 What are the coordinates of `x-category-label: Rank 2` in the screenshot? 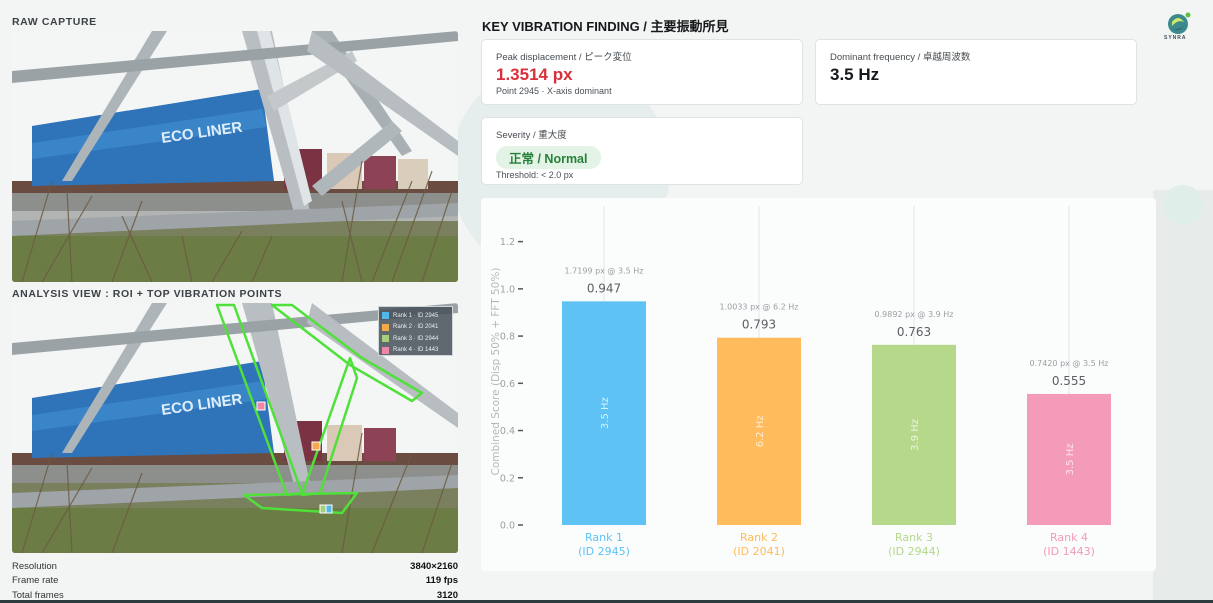 It's located at (759, 537).